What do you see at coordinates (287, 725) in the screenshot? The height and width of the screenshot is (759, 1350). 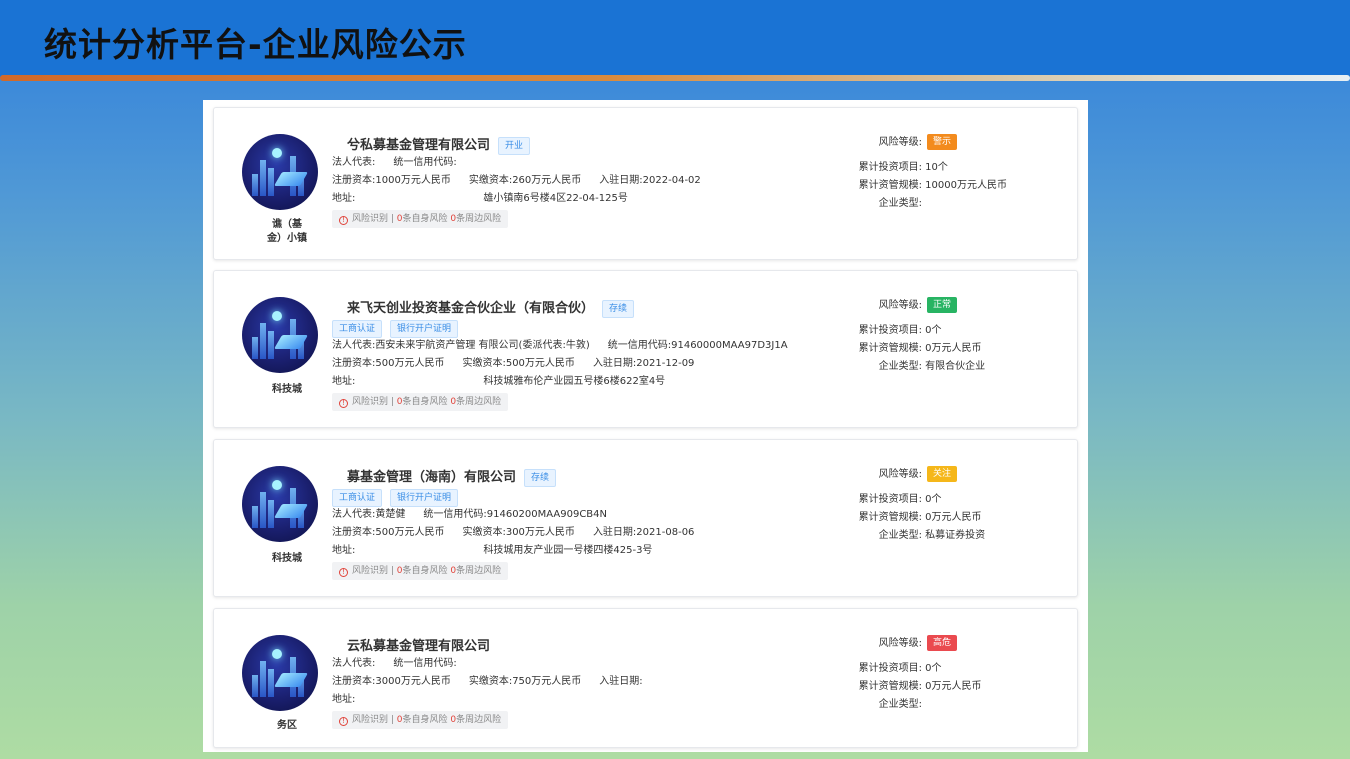 I see `location-line: 务区` at bounding box center [287, 725].